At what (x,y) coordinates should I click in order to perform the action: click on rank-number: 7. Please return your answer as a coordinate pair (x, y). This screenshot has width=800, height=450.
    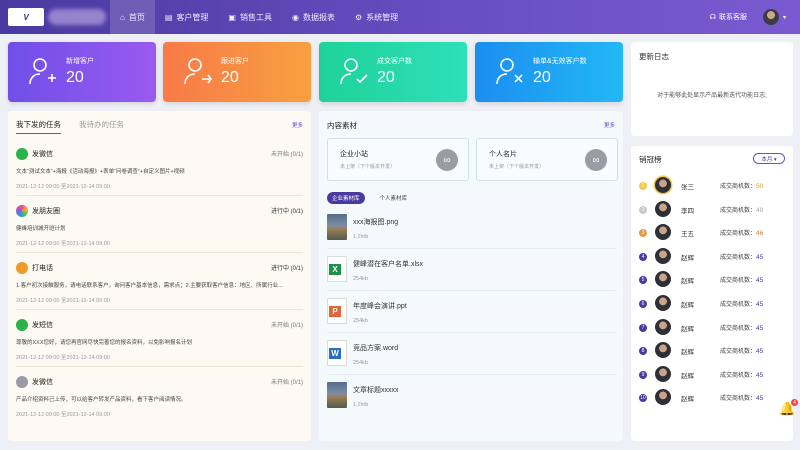
    Looking at the image, I should click on (643, 327).